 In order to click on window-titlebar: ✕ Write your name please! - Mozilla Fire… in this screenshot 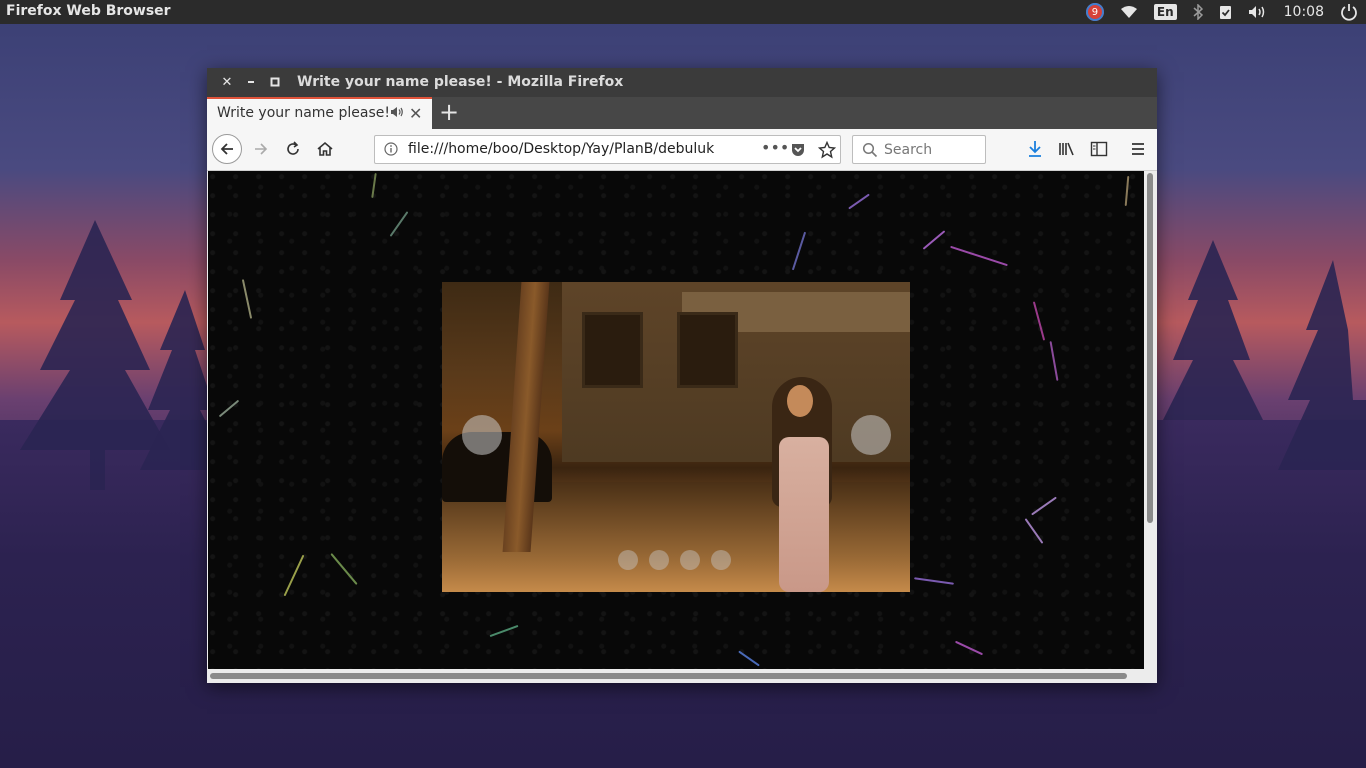, I will do `click(682, 82)`.